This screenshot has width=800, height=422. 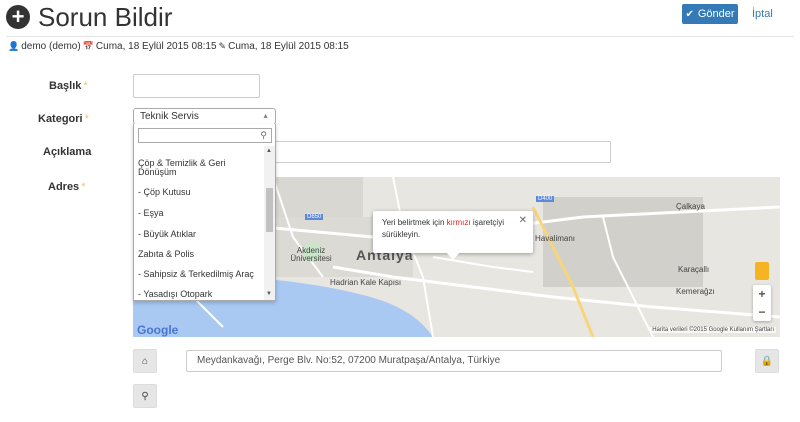 I want to click on dropdown-item: Dönüşüm, so click(x=198, y=172).